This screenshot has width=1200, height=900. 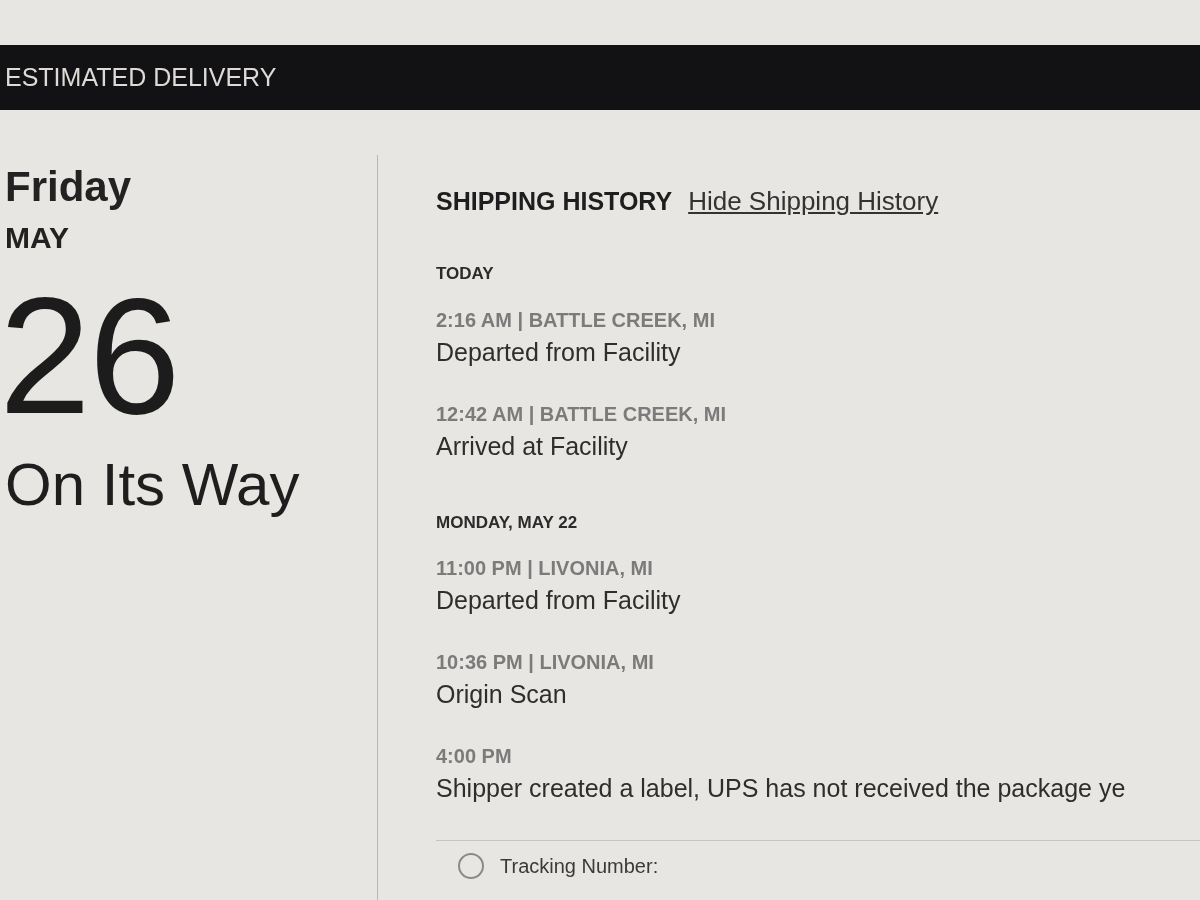 I want to click on day-number: 26, so click(x=89, y=356).